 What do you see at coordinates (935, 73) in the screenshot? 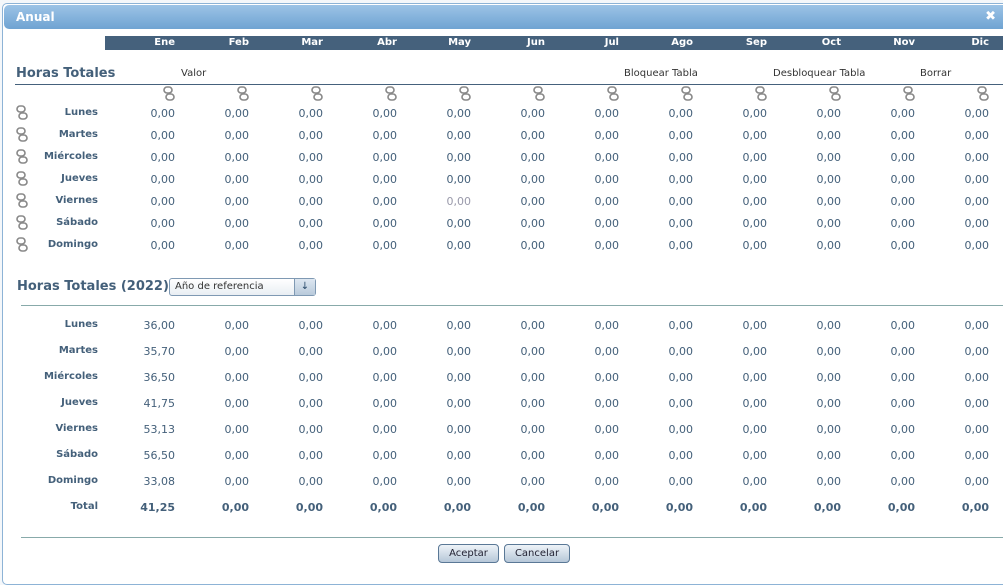
I see `clear-link: Borrar` at bounding box center [935, 73].